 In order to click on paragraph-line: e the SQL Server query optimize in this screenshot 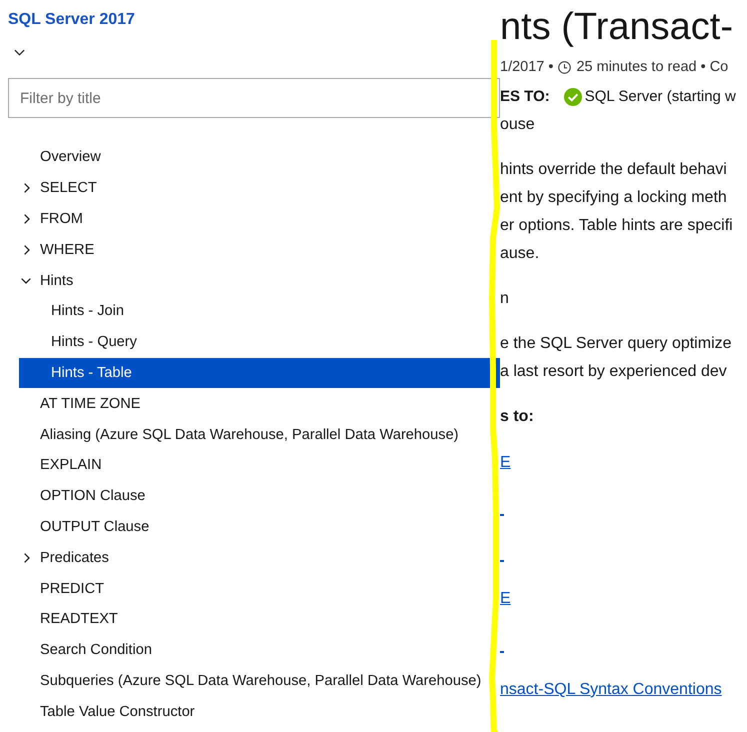, I will do `click(616, 344)`.